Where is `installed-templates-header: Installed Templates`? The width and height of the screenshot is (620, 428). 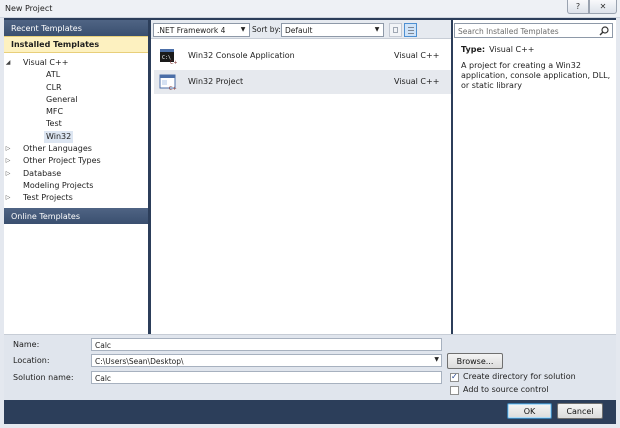
installed-templates-header: Installed Templates is located at coordinates (76, 44).